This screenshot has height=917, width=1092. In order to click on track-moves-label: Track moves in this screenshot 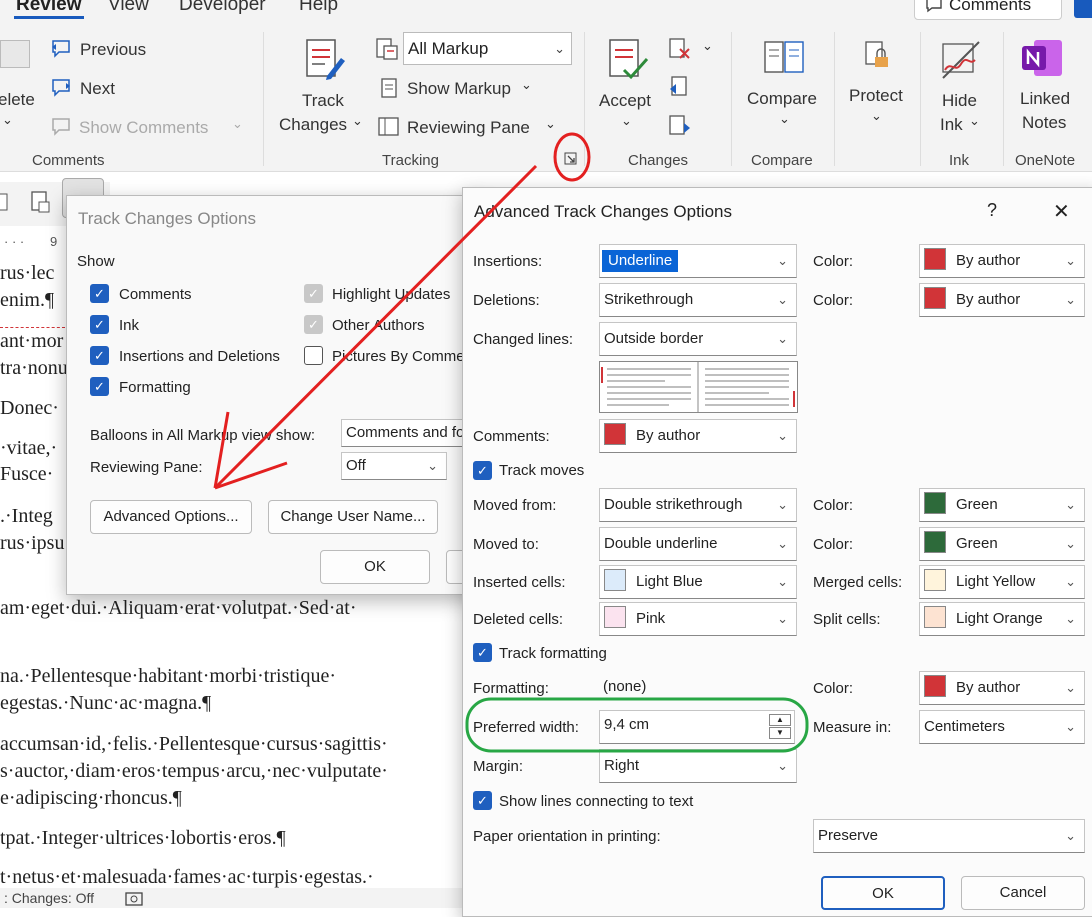, I will do `click(542, 470)`.